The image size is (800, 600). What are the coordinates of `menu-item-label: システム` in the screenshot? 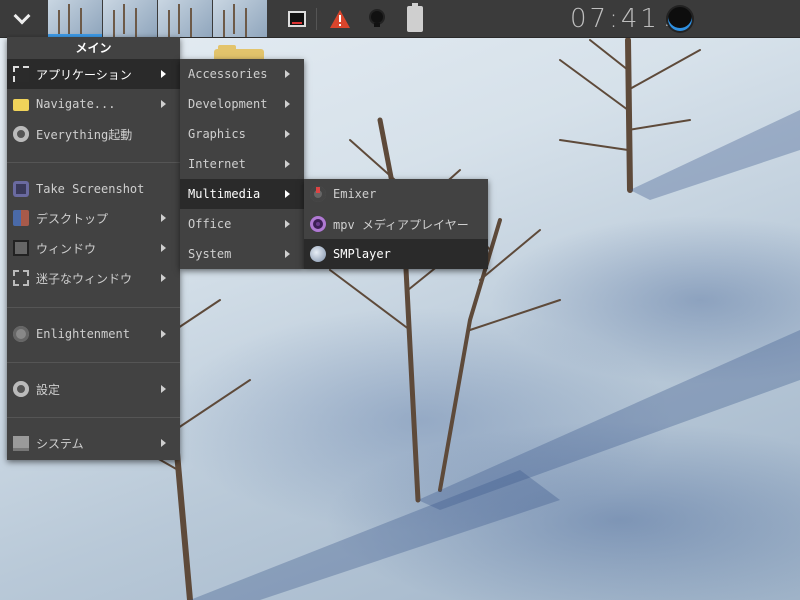 It's located at (60, 443).